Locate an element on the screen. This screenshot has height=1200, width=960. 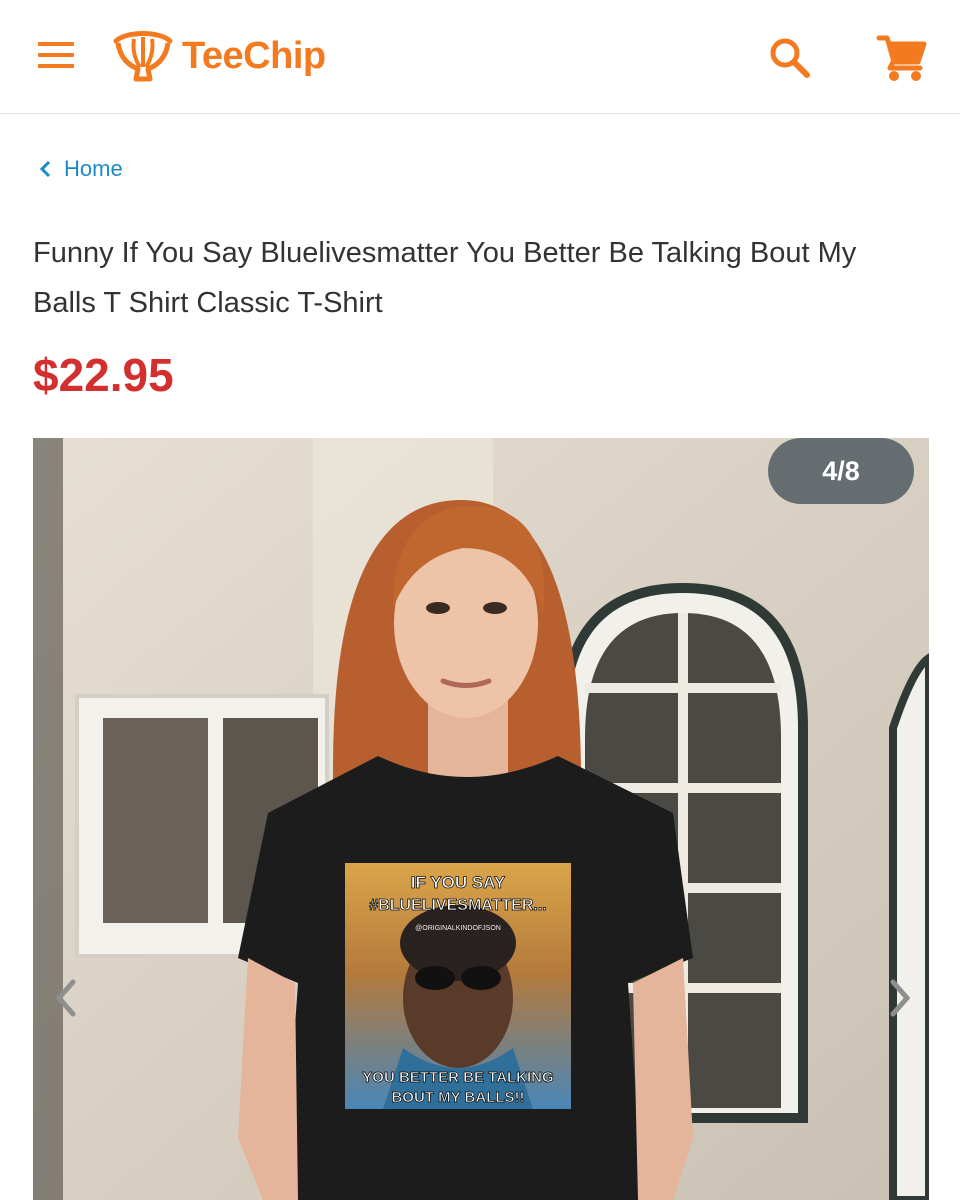
teechip-logo: TeeChip is located at coordinates (219, 56).